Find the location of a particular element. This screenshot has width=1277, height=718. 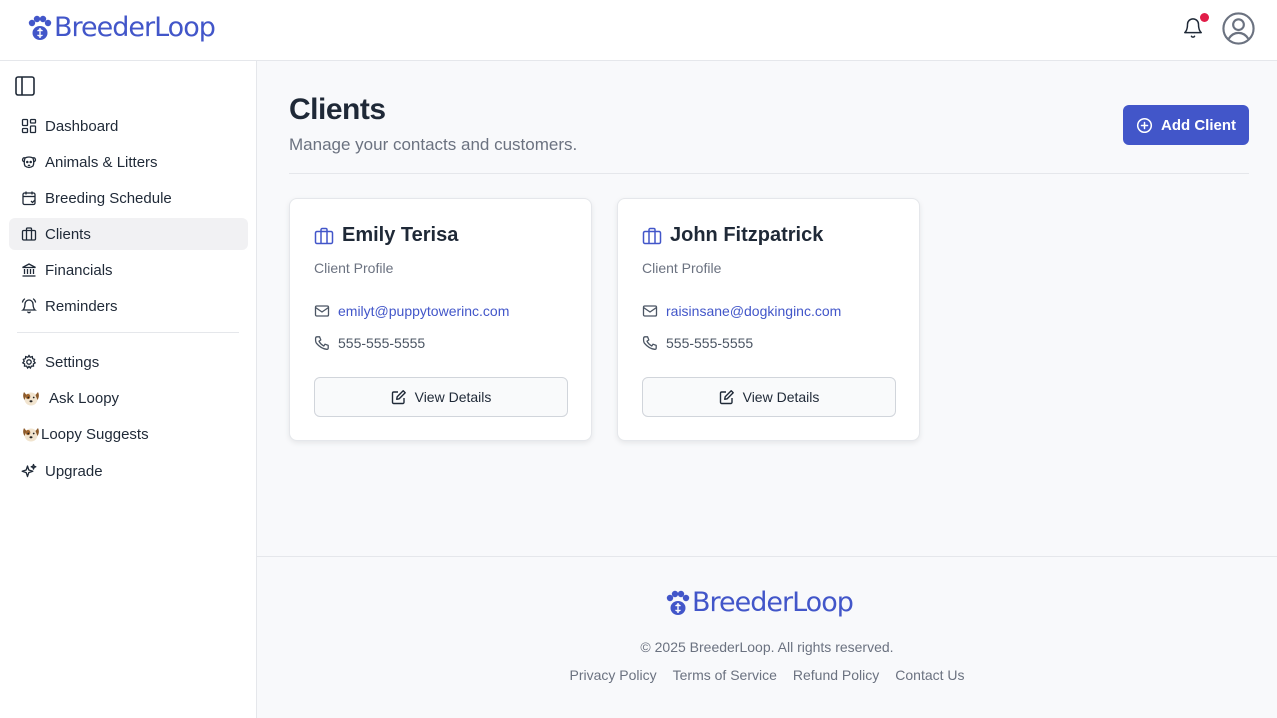

sidebar-item-upgrade: Upgrade is located at coordinates (128, 471).